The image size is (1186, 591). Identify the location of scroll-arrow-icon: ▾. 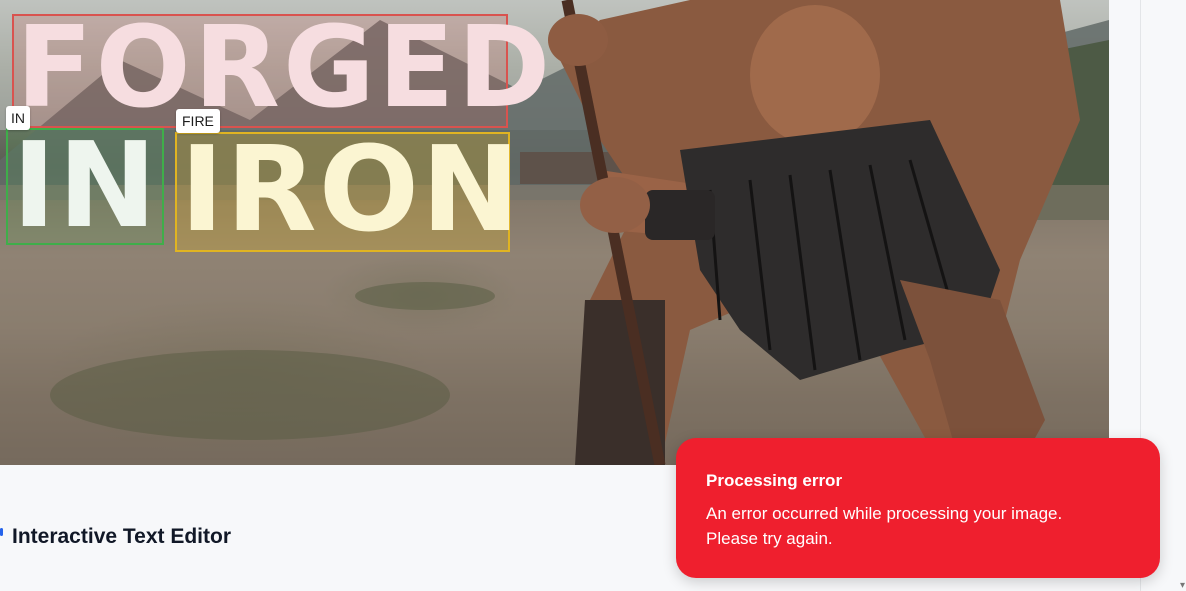
(1183, 585).